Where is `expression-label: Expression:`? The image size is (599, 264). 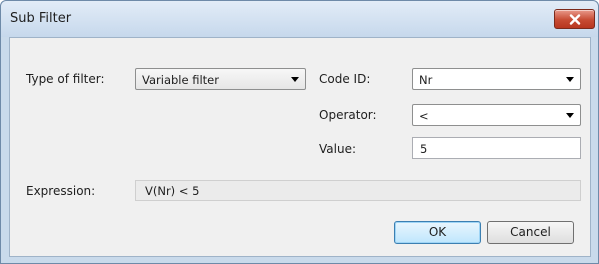
expression-label: Expression: is located at coordinates (61, 191).